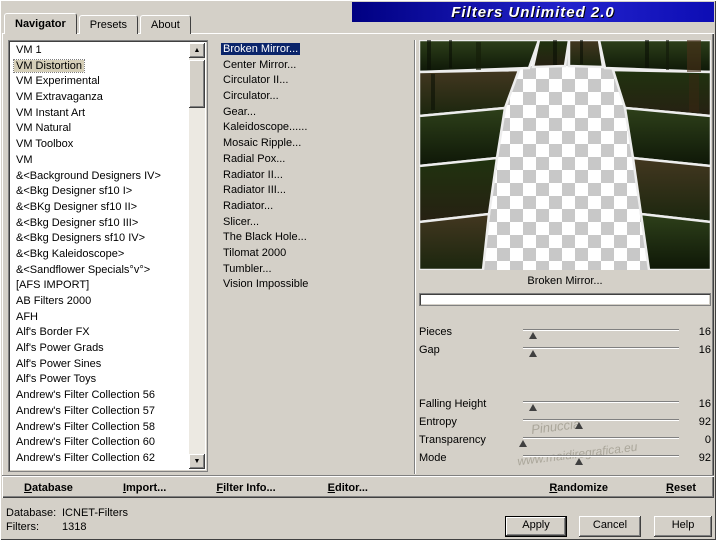 Image resolution: width=716 pixels, height=540 pixels. What do you see at coordinates (100, 302) in the screenshot?
I see `category-item: AB Filters 2000` at bounding box center [100, 302].